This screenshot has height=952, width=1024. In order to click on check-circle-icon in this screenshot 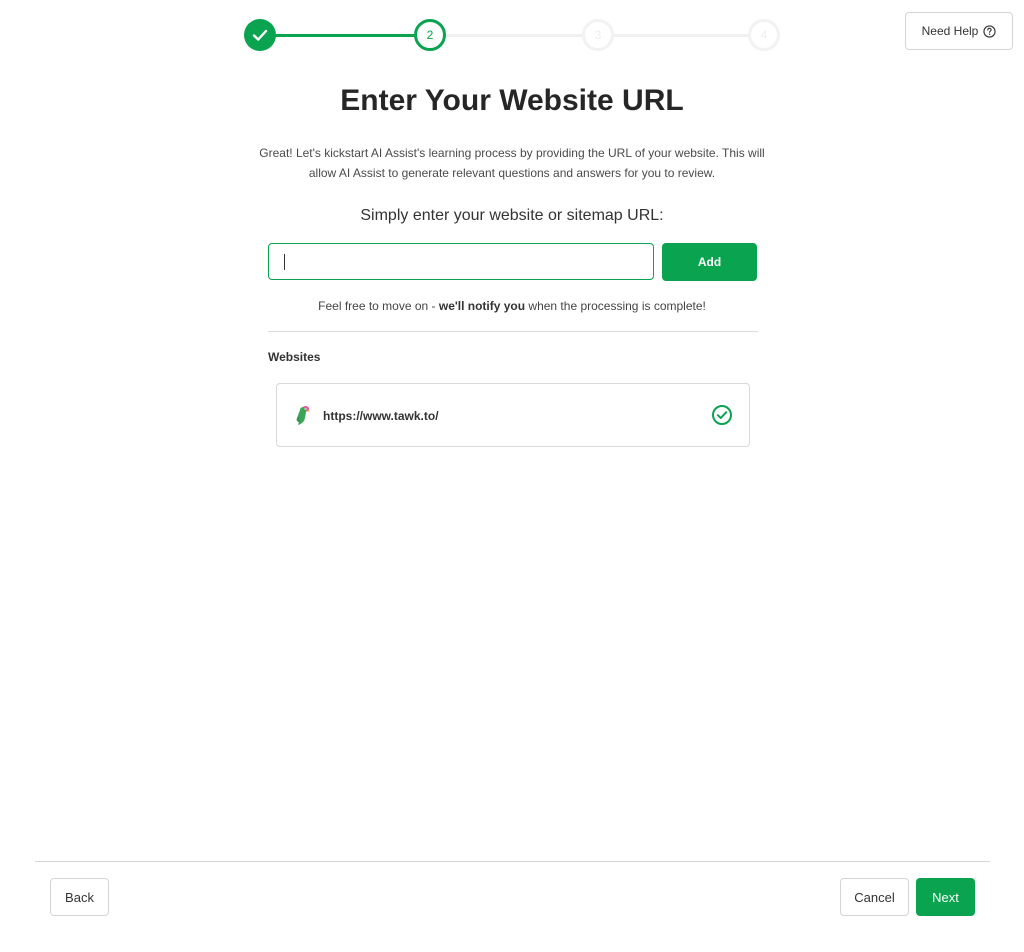, I will do `click(722, 415)`.